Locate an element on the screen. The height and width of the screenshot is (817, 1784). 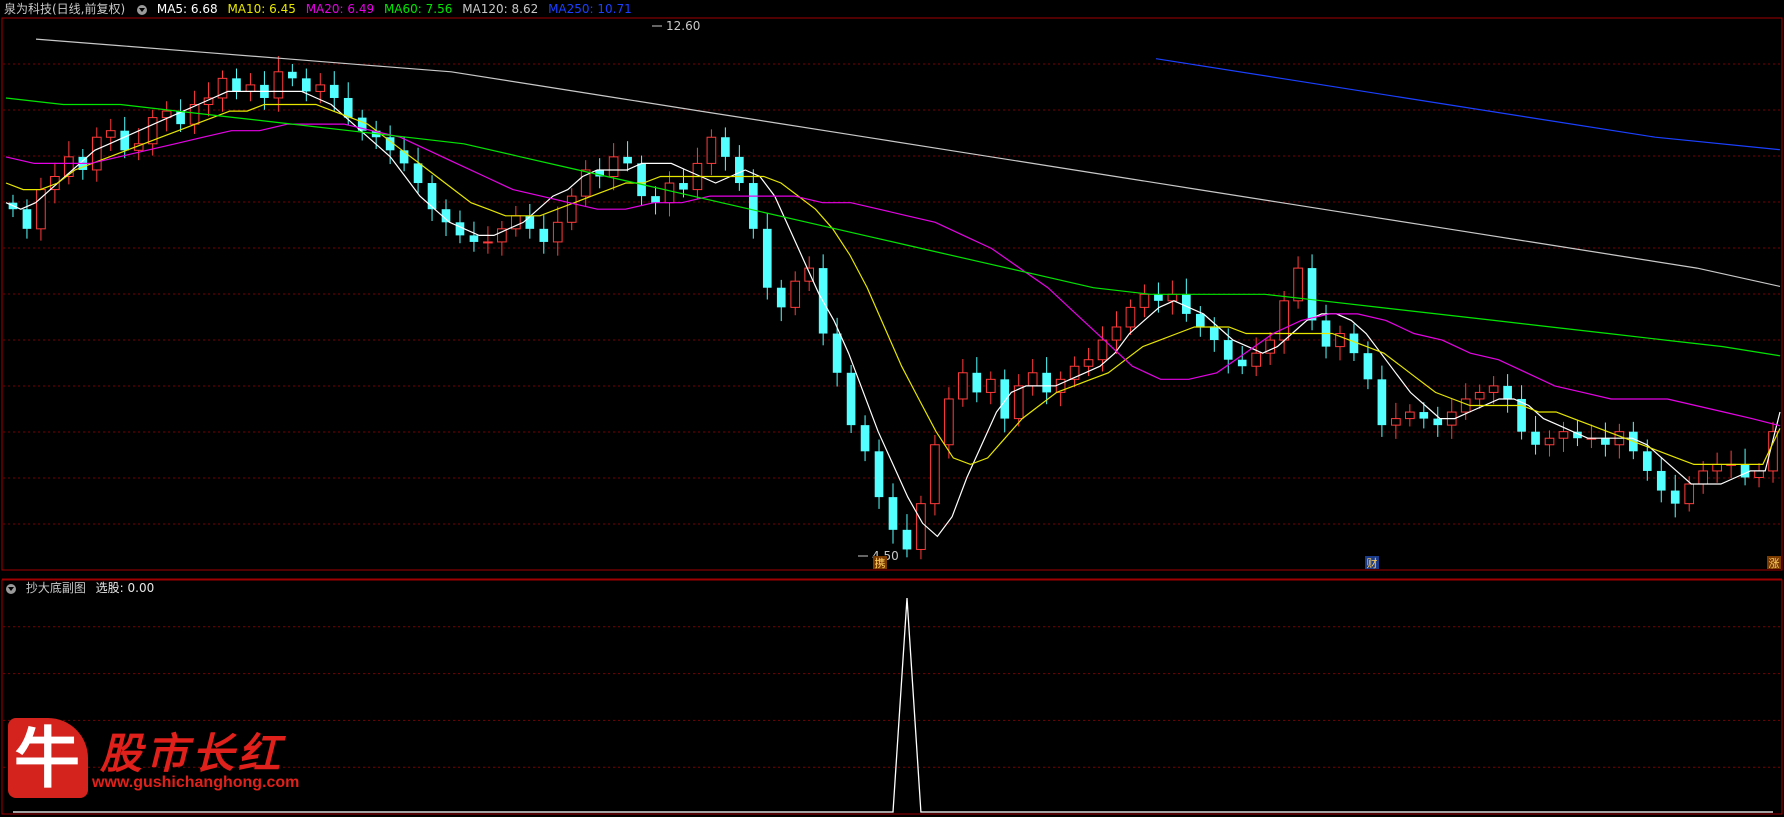
event-tag: 涨 is located at coordinates (1774, 563).